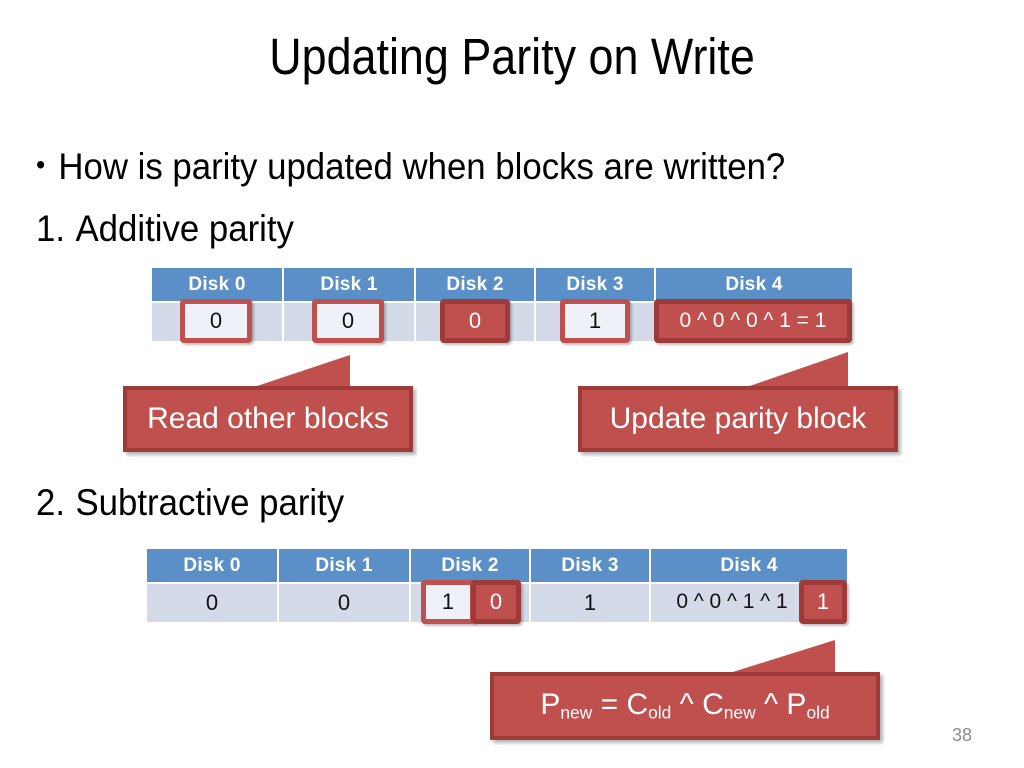 The height and width of the screenshot is (768, 1024). I want to click on page-number: 38, so click(961, 735).